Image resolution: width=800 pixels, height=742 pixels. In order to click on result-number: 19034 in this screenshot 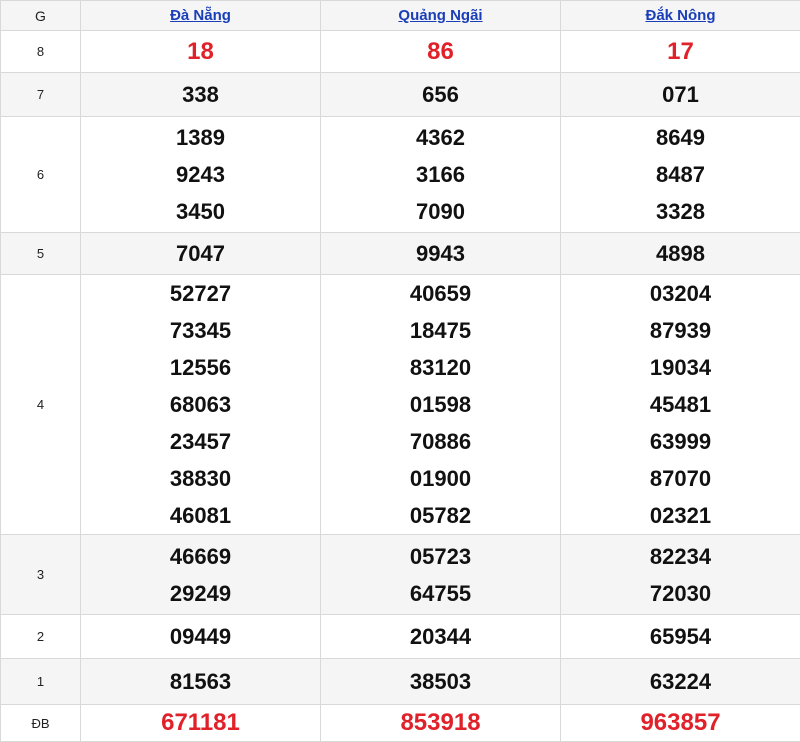, I will do `click(680, 367)`.